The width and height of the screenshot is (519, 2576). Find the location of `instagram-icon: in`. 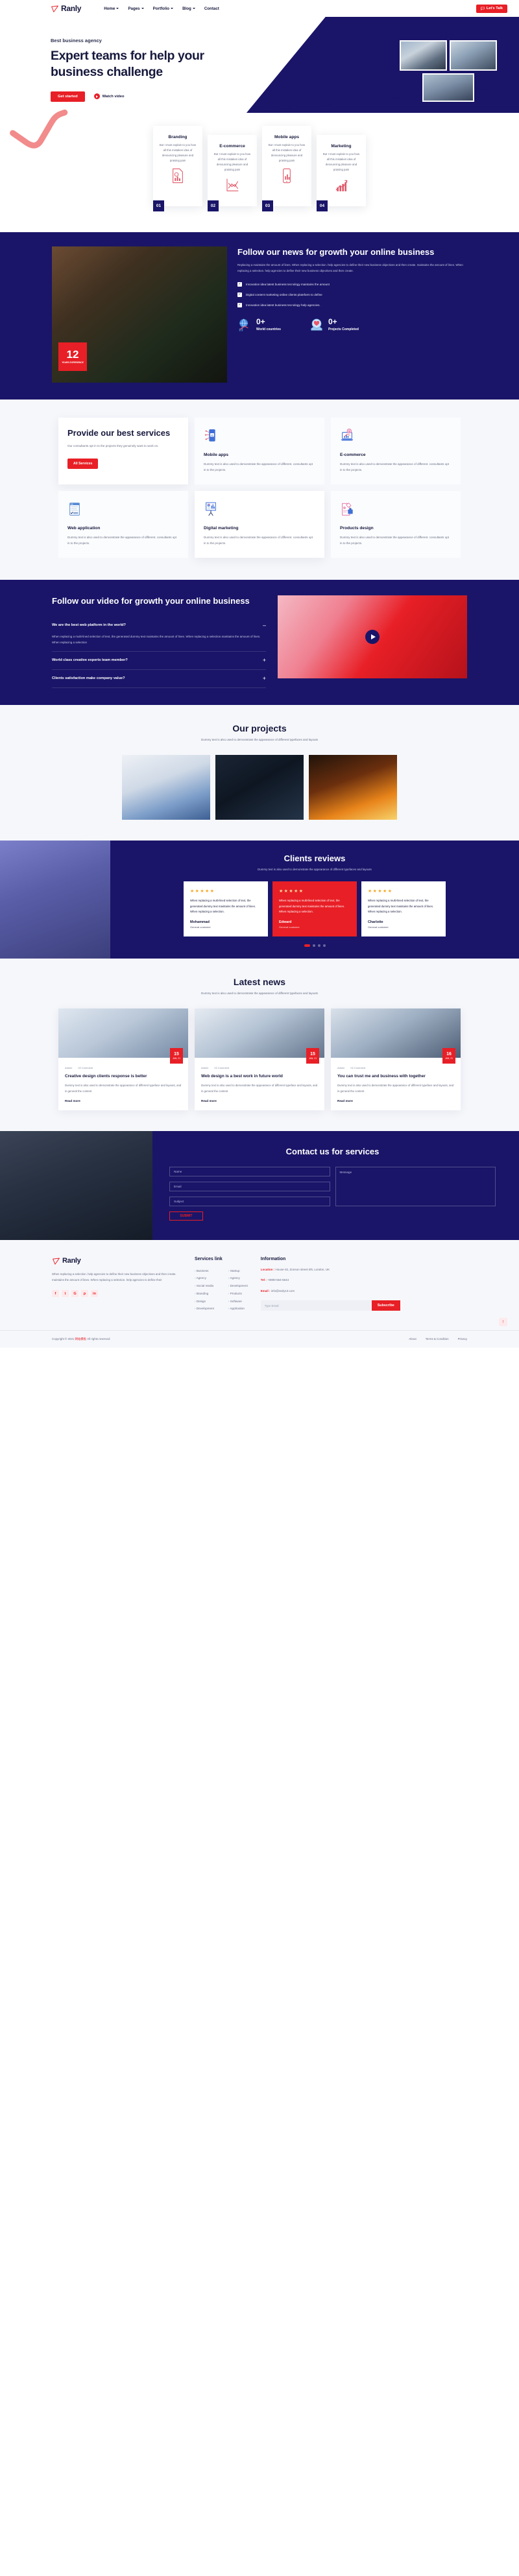

instagram-icon: in is located at coordinates (95, 1294).